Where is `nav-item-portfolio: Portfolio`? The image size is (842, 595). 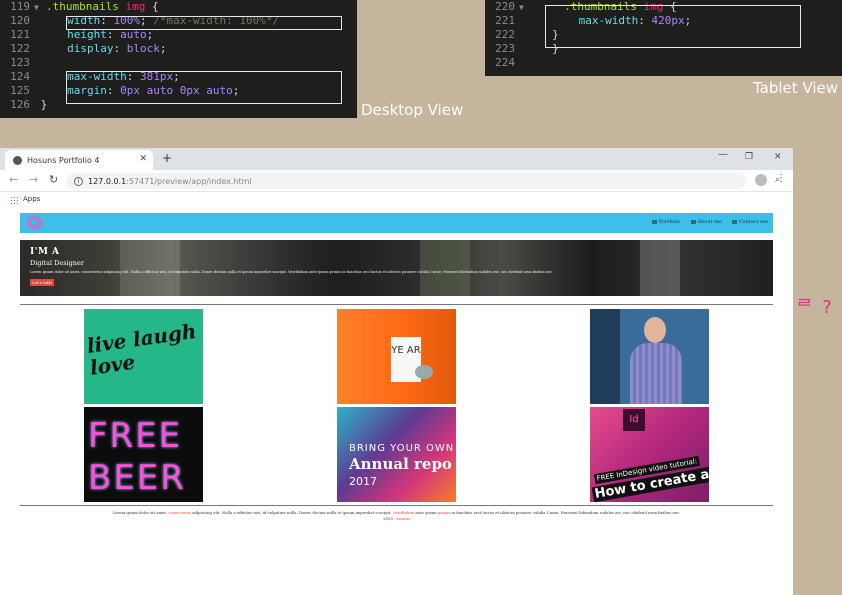 nav-item-portfolio: Portfolio is located at coordinates (666, 222).